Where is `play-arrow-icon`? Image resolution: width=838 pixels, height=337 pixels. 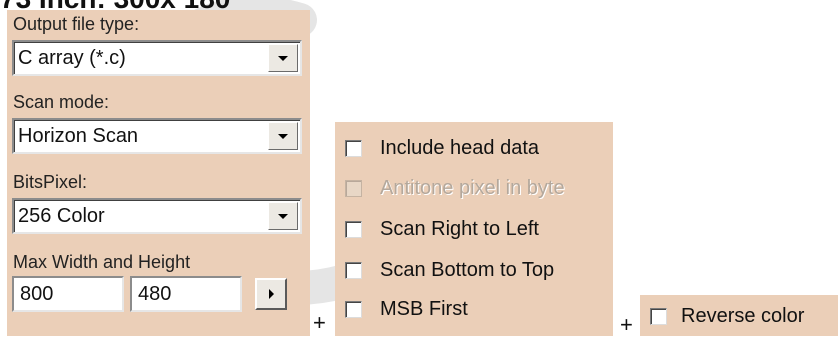
play-arrow-icon is located at coordinates (271, 294).